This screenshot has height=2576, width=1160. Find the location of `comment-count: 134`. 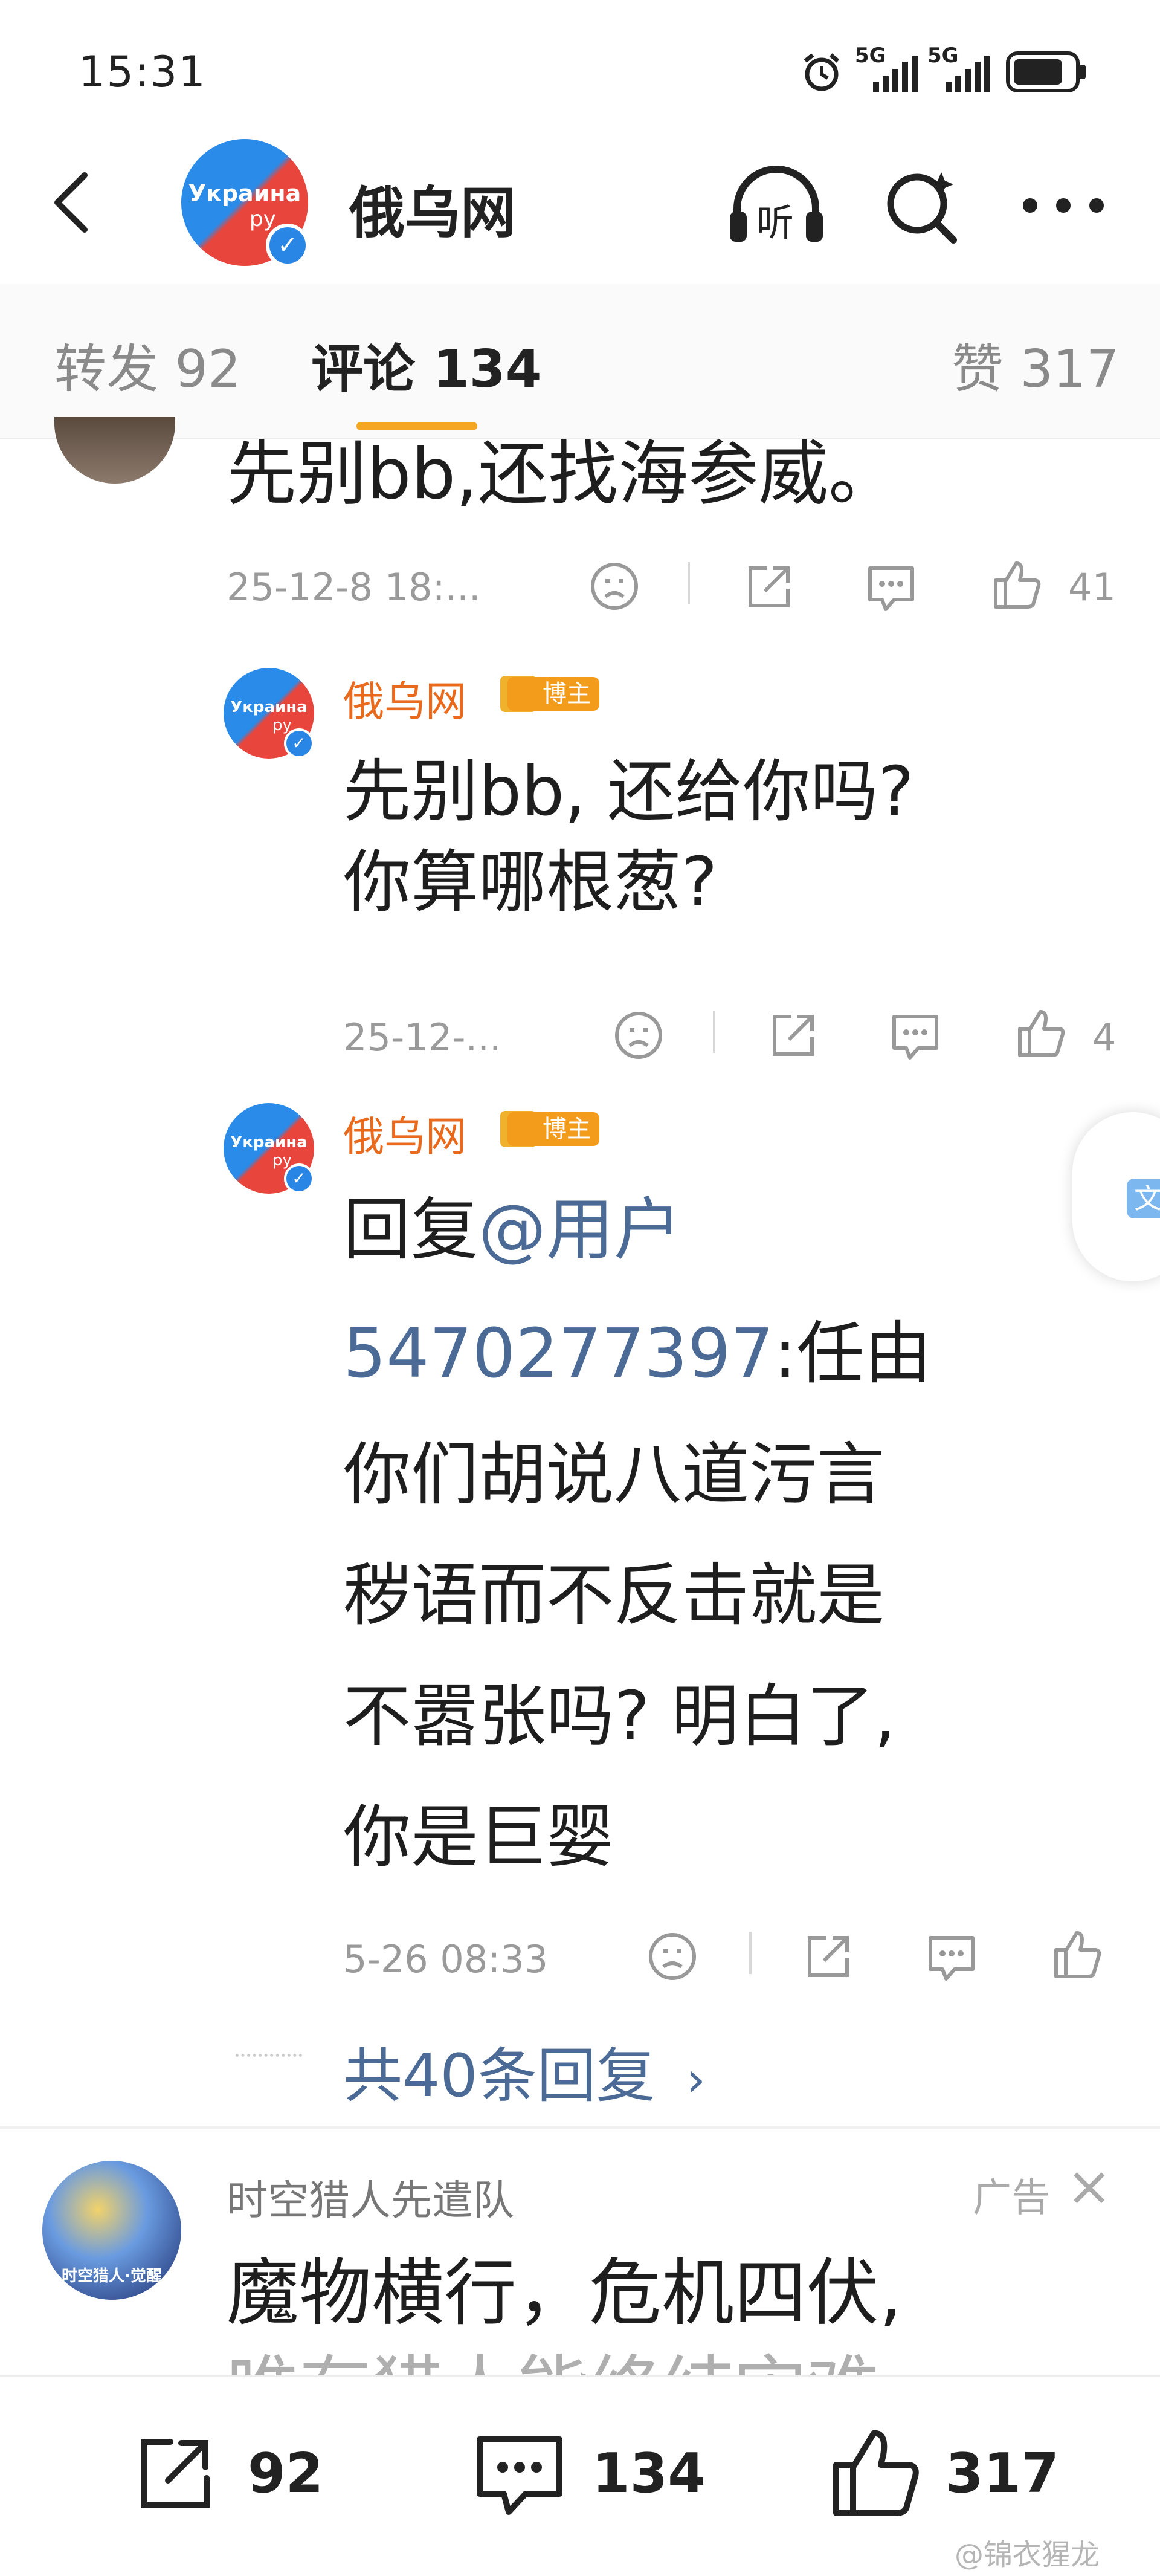

comment-count: 134 is located at coordinates (649, 2473).